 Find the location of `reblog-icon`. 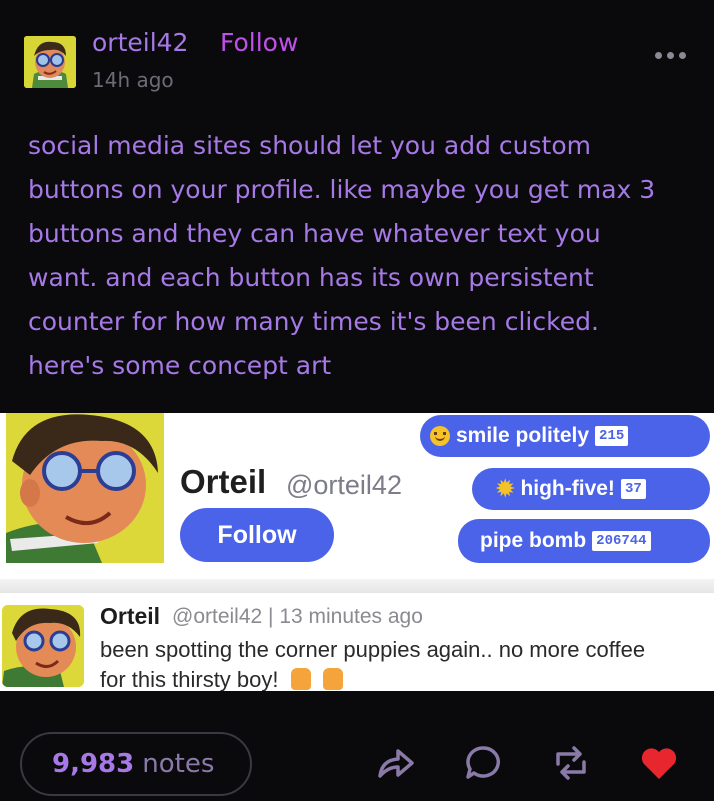

reblog-icon is located at coordinates (571, 763).